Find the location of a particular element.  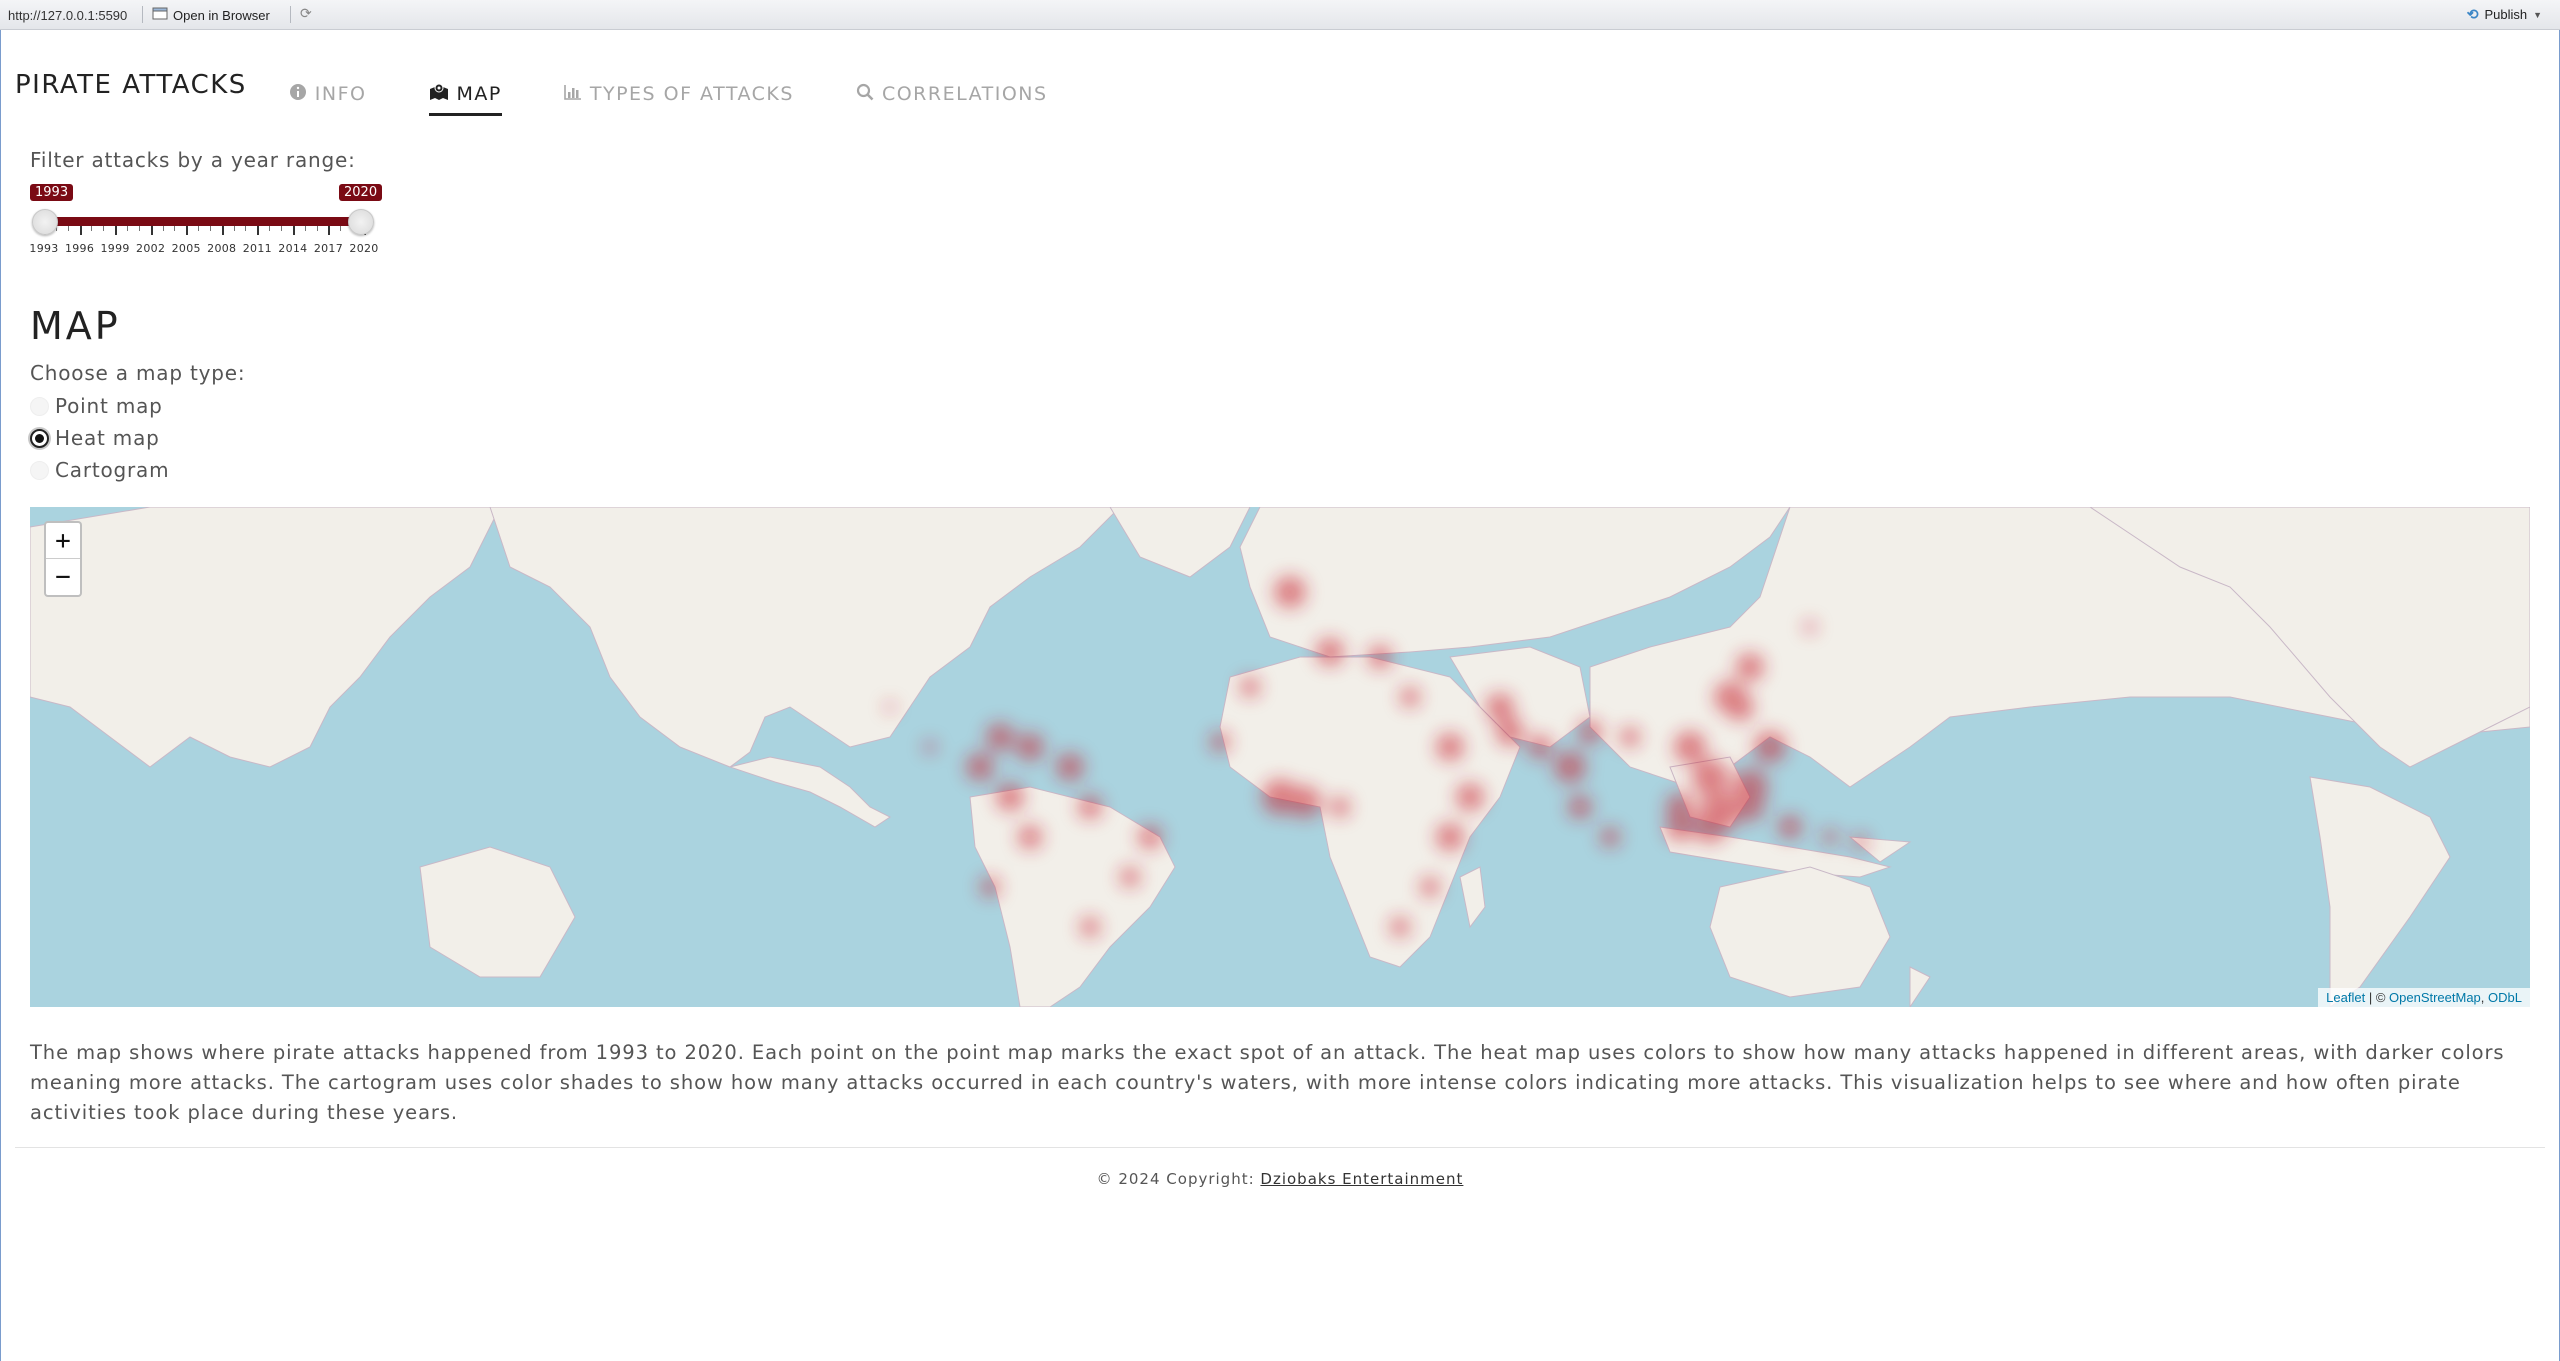

land-central-america is located at coordinates (809, 792).